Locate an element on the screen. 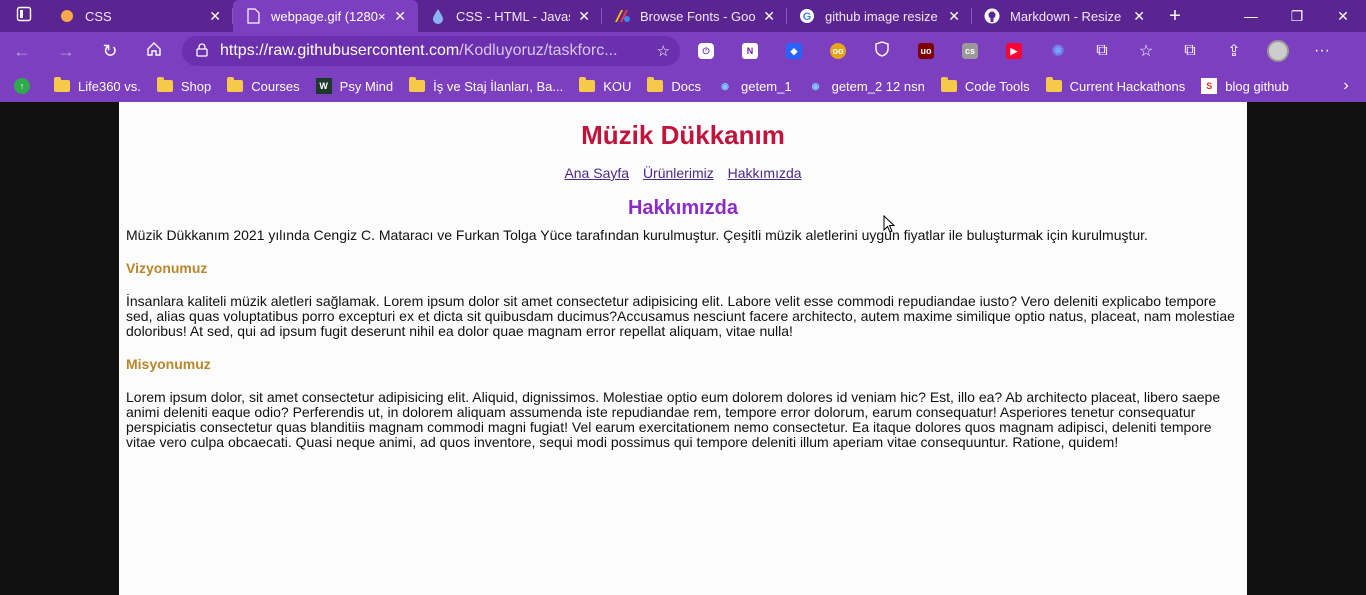 The image size is (1366, 595). svg-text: G is located at coordinates (807, 17).